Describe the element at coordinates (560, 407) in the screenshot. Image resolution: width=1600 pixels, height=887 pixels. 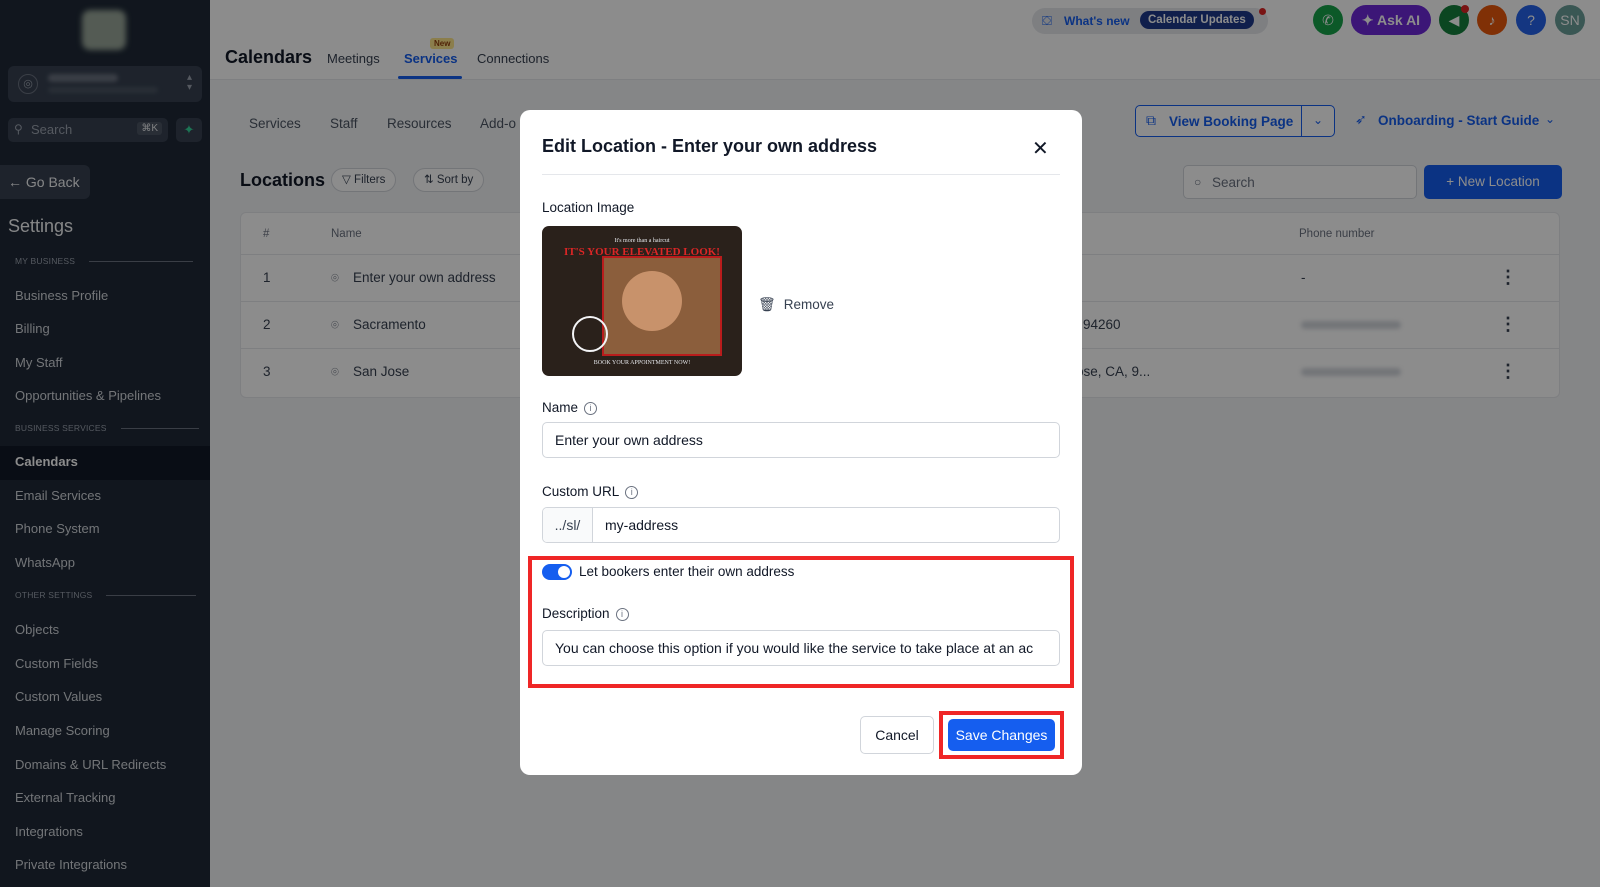
I see `name-label-text: Name` at that location.